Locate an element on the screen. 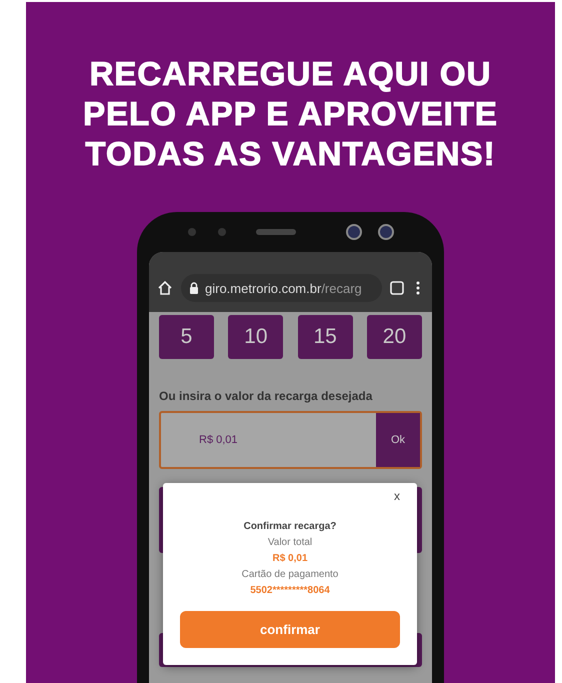 The width and height of the screenshot is (562, 683). total-label: Valor total is located at coordinates (290, 543).